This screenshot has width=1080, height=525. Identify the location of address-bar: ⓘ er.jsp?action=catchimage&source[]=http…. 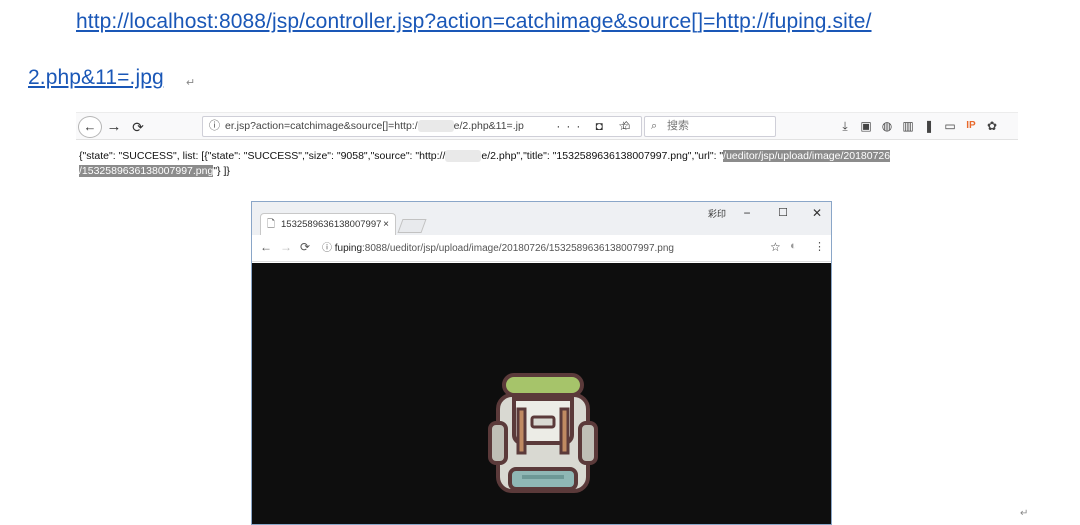
(422, 126).